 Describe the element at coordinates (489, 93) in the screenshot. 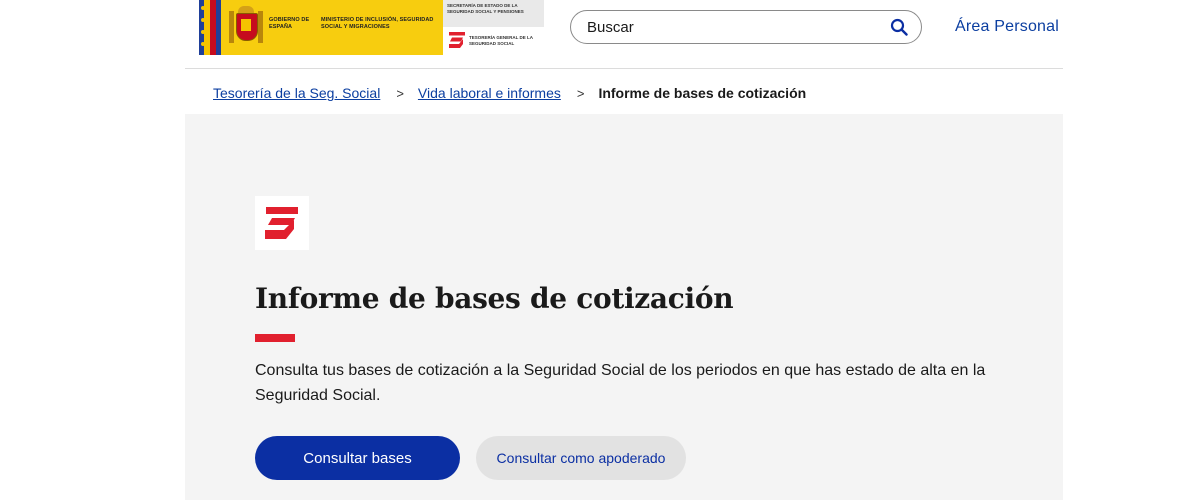

I see `breadcrumb-link-vida-laboral: Vida laboral e informes` at that location.